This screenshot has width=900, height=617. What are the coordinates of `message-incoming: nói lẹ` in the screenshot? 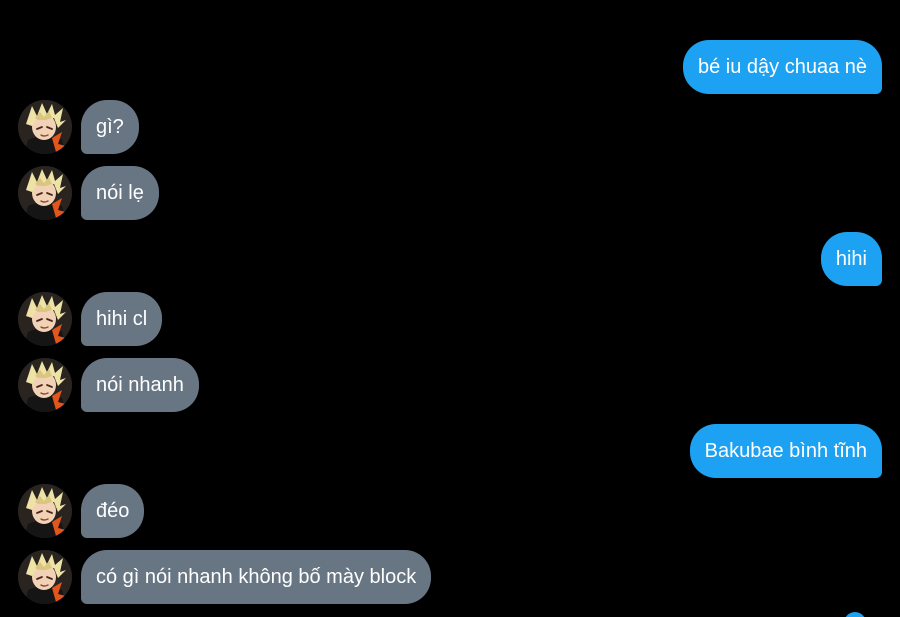 It's located at (88, 193).